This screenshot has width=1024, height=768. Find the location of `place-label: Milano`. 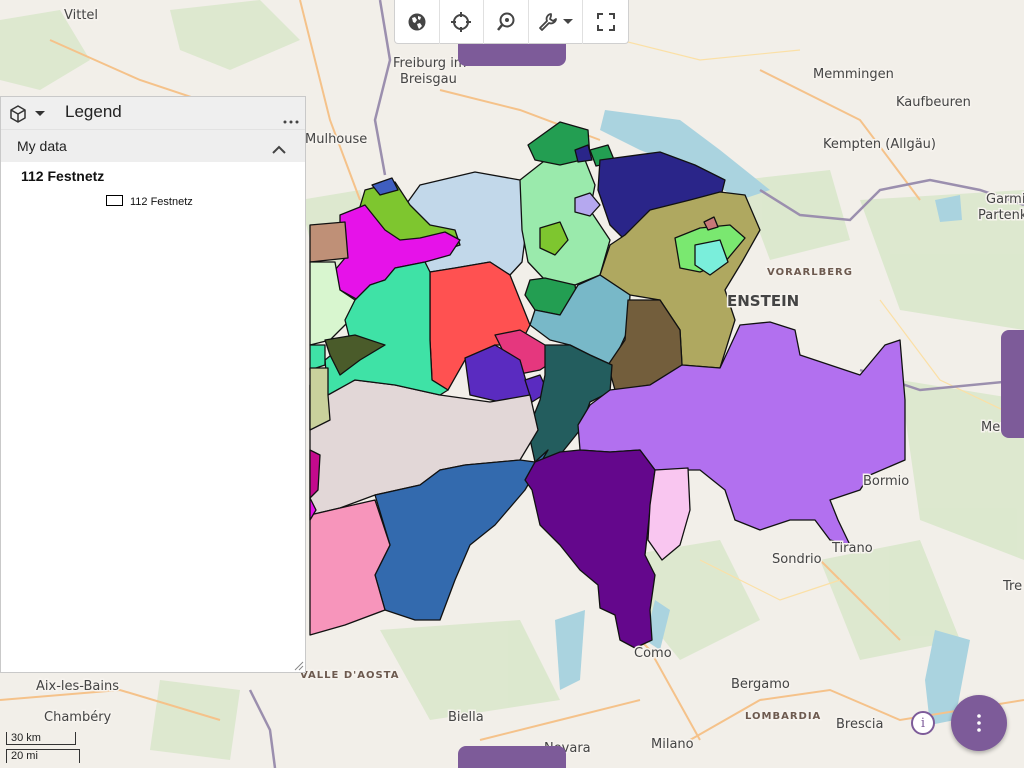

place-label: Milano is located at coordinates (672, 744).